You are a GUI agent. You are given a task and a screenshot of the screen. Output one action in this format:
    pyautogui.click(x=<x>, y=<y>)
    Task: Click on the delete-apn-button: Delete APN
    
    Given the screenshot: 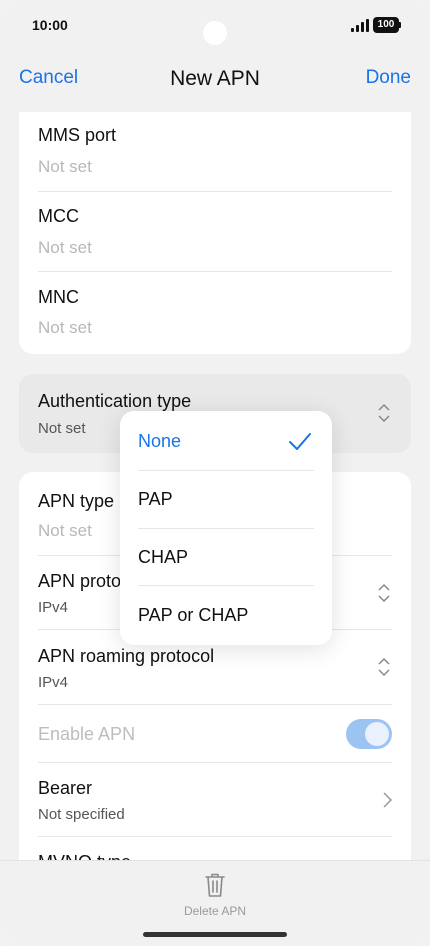 What is the action you would take?
    pyautogui.click(x=215, y=911)
    